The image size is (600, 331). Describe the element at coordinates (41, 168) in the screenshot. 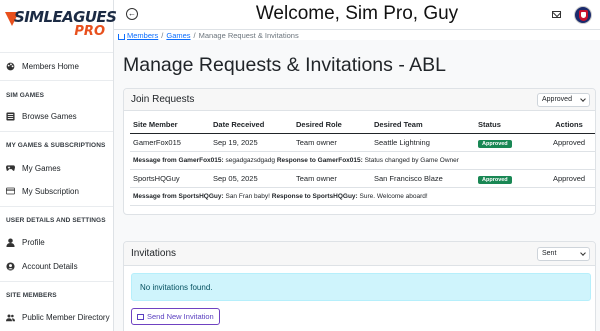

I see `sidebar-item-label: My Games` at that location.